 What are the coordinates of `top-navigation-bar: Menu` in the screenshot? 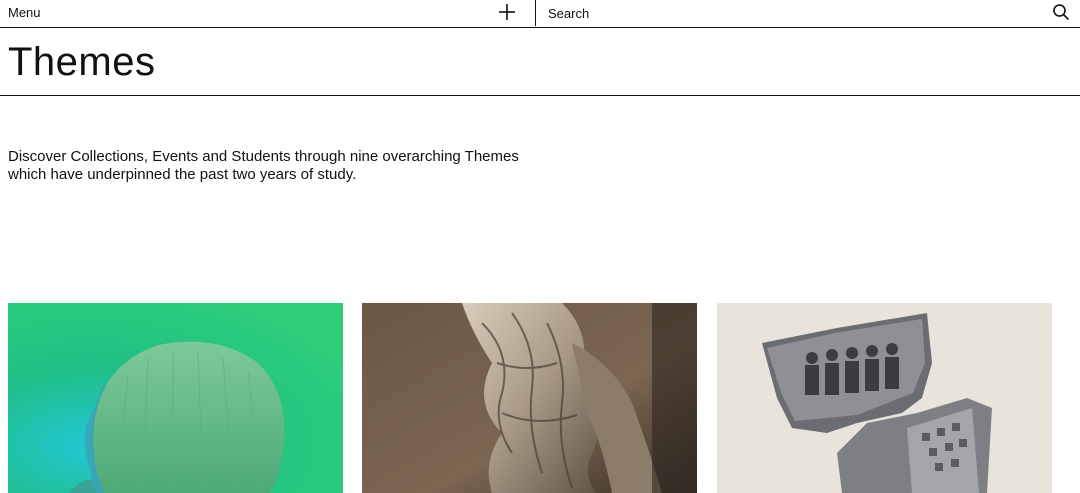 It's located at (540, 14).